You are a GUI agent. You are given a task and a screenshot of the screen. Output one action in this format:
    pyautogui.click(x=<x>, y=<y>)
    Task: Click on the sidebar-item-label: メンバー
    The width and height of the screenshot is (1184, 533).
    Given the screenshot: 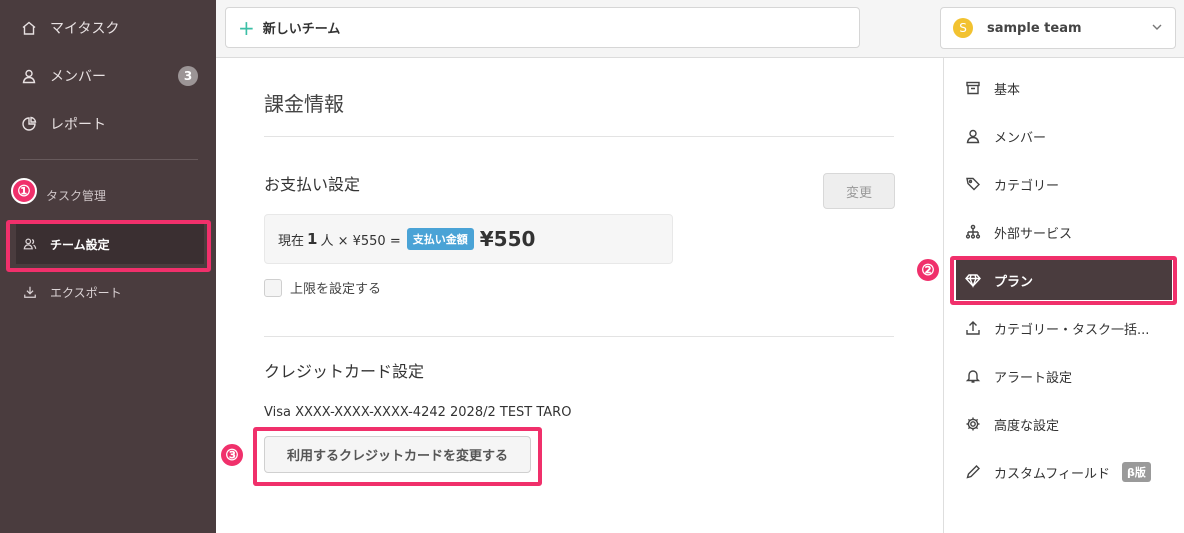 What is the action you would take?
    pyautogui.click(x=78, y=77)
    